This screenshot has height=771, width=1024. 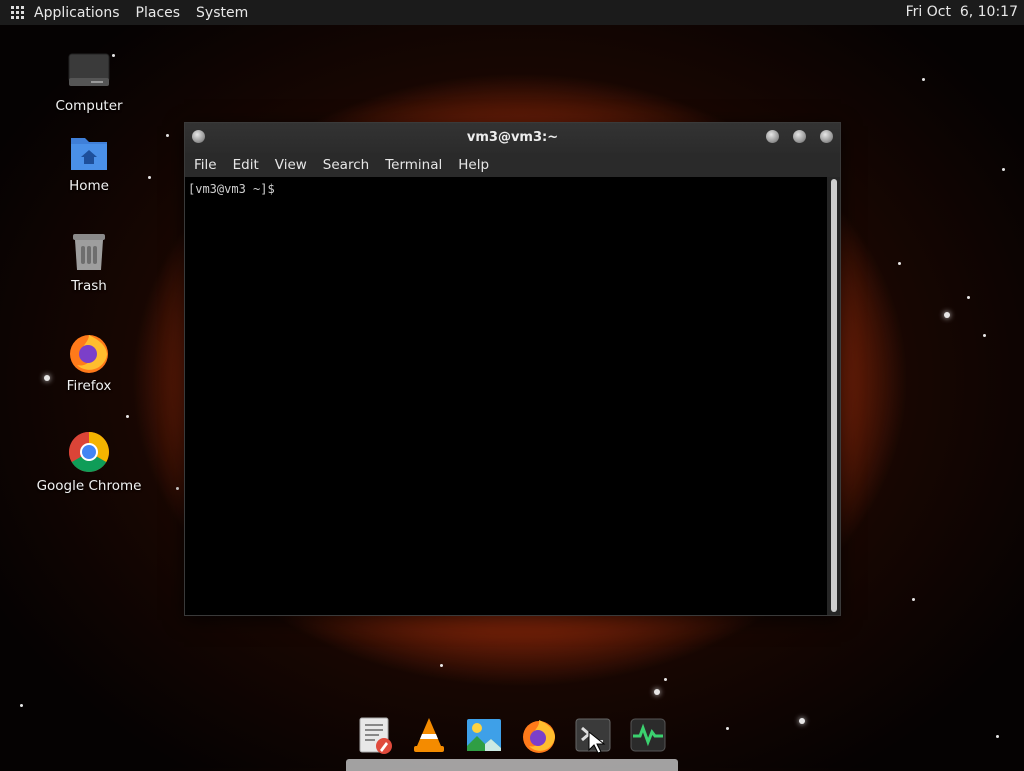 I want to click on vlc-icon, so click(x=429, y=735).